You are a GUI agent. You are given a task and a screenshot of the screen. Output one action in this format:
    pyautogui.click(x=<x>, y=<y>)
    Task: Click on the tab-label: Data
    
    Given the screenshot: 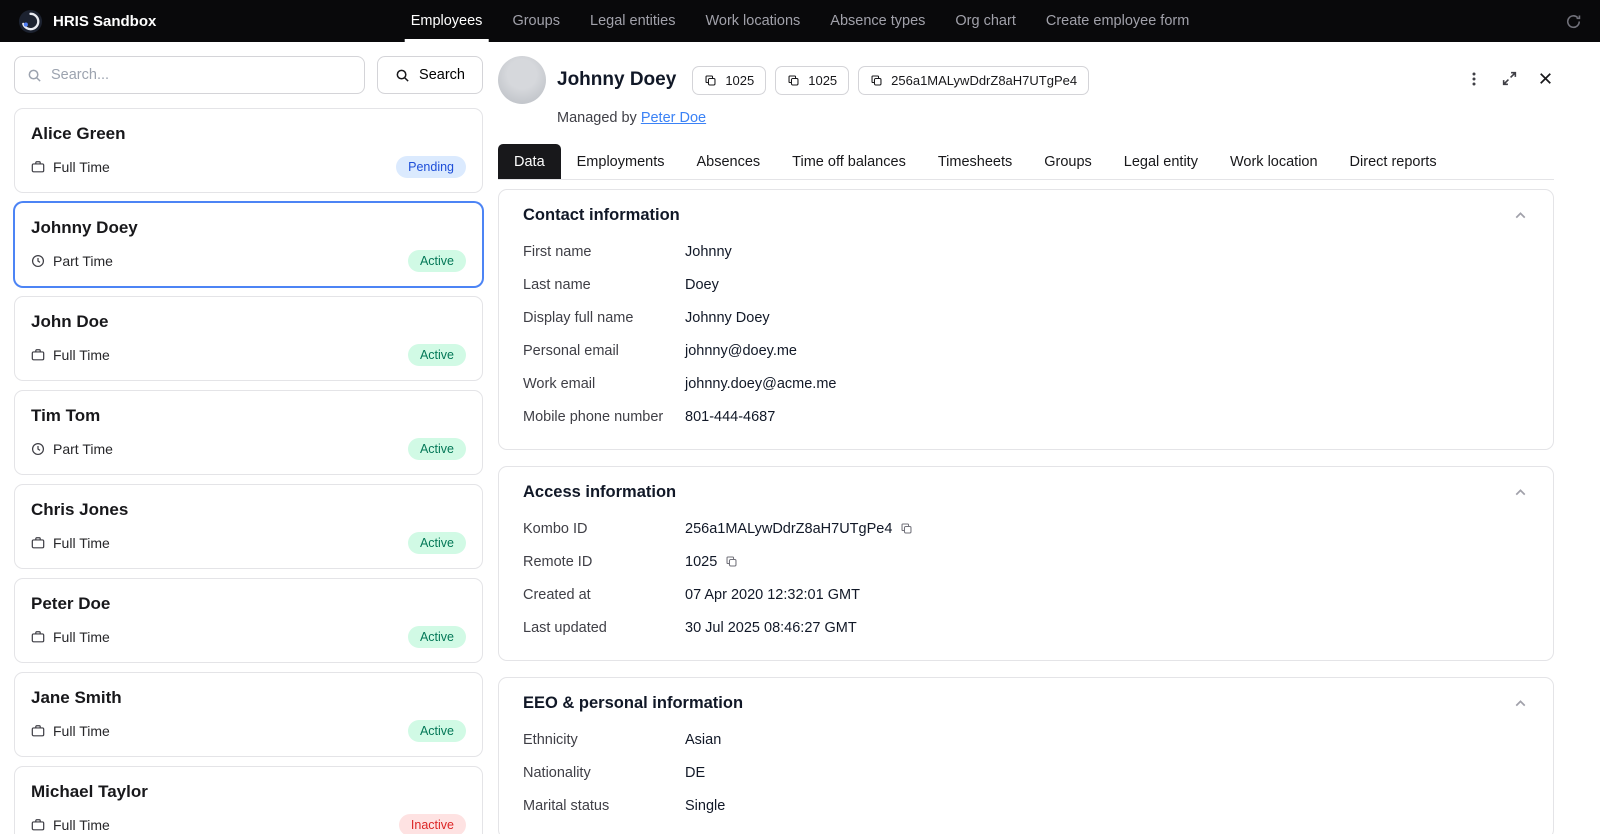 What is the action you would take?
    pyautogui.click(x=529, y=161)
    